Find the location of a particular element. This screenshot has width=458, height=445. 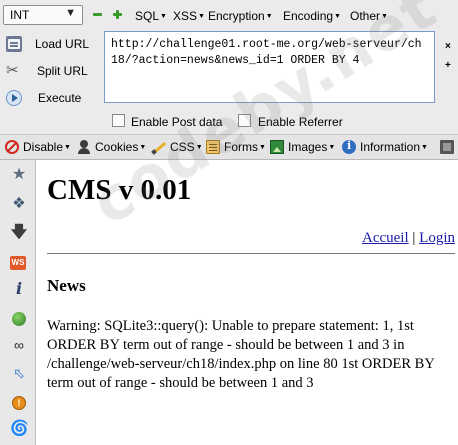

page-title: CMS v 0.01 is located at coordinates (119, 190).